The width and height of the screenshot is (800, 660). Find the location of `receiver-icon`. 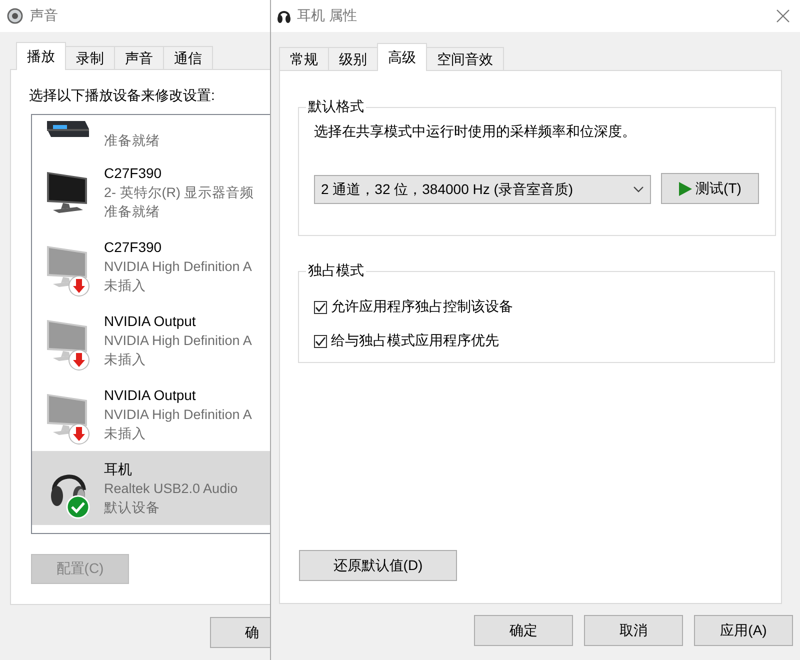

receiver-icon is located at coordinates (68, 129).